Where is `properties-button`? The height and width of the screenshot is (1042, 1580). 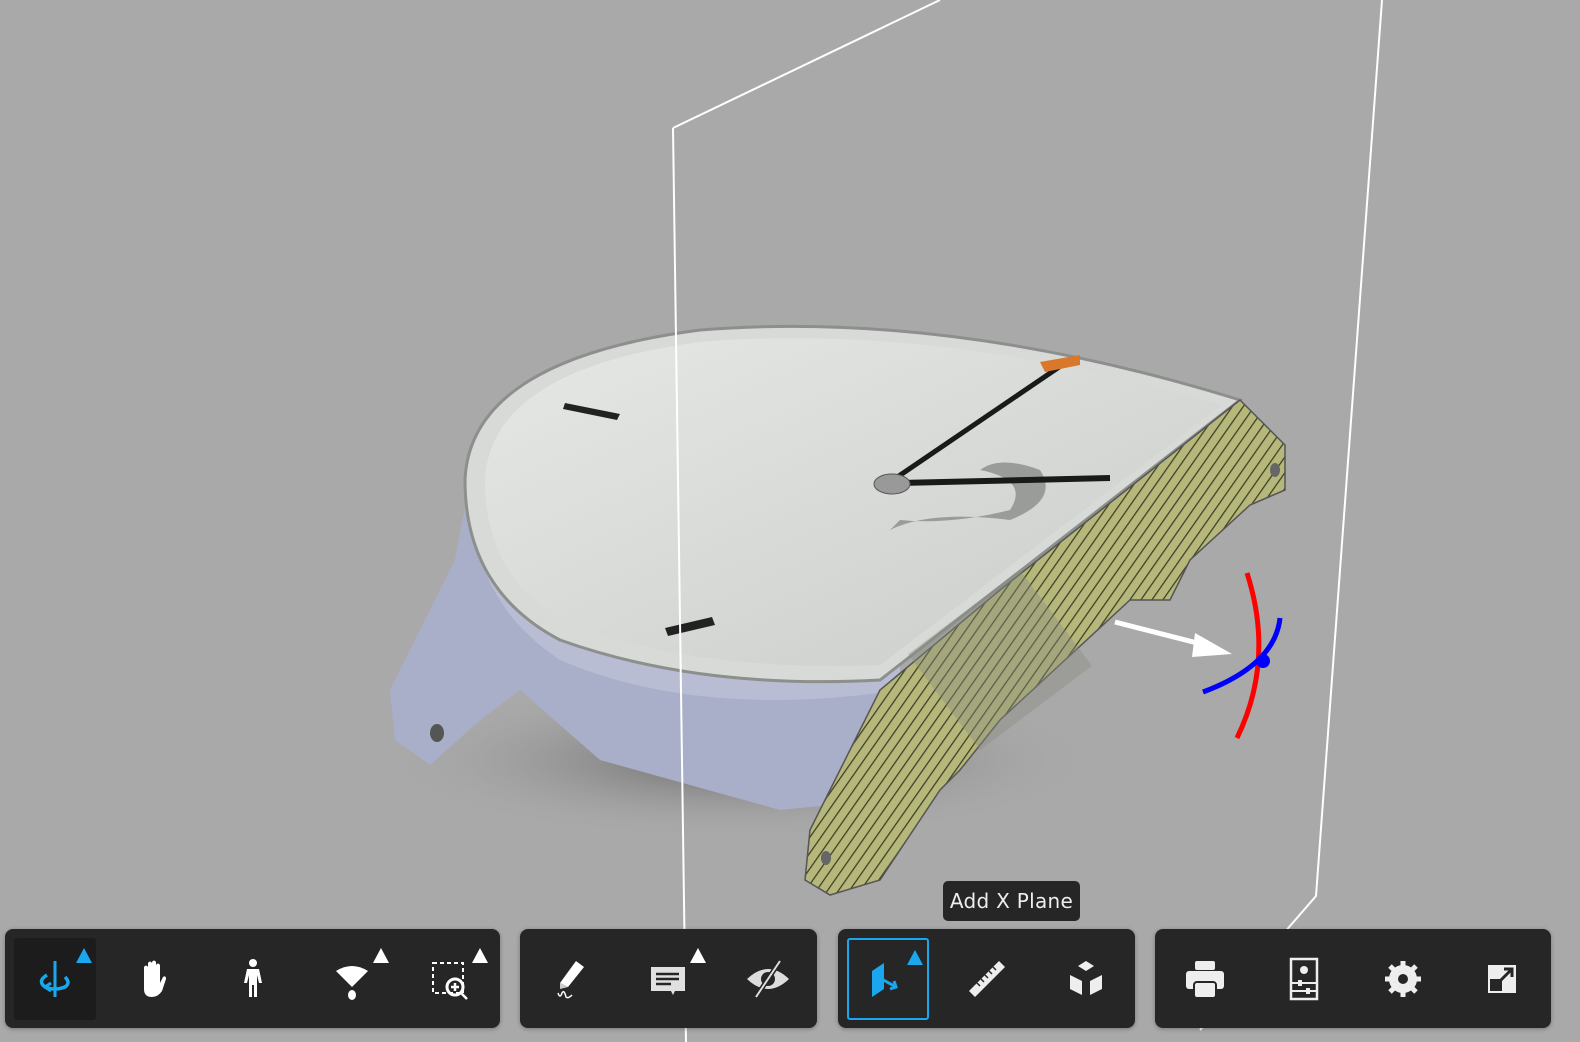 properties-button is located at coordinates (1304, 979).